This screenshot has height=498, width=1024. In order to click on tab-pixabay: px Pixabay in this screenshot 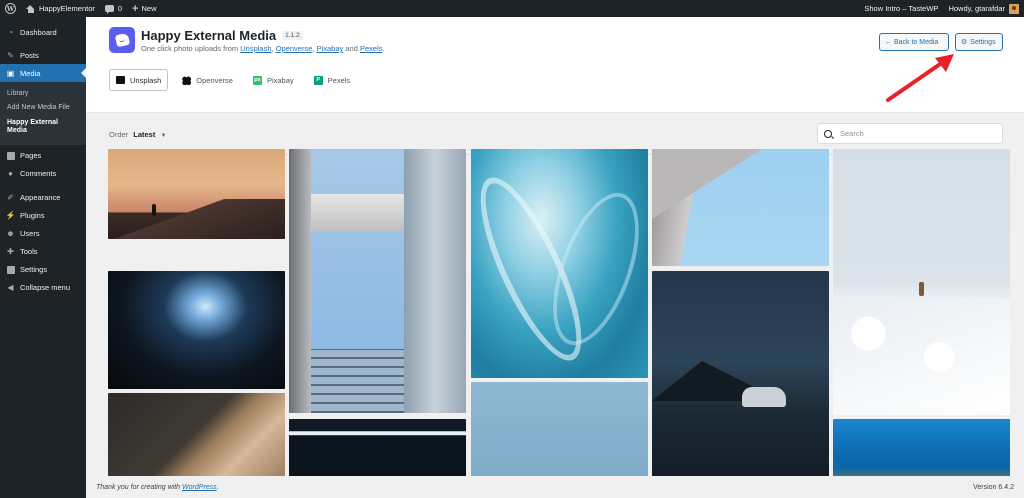, I will do `click(273, 80)`.